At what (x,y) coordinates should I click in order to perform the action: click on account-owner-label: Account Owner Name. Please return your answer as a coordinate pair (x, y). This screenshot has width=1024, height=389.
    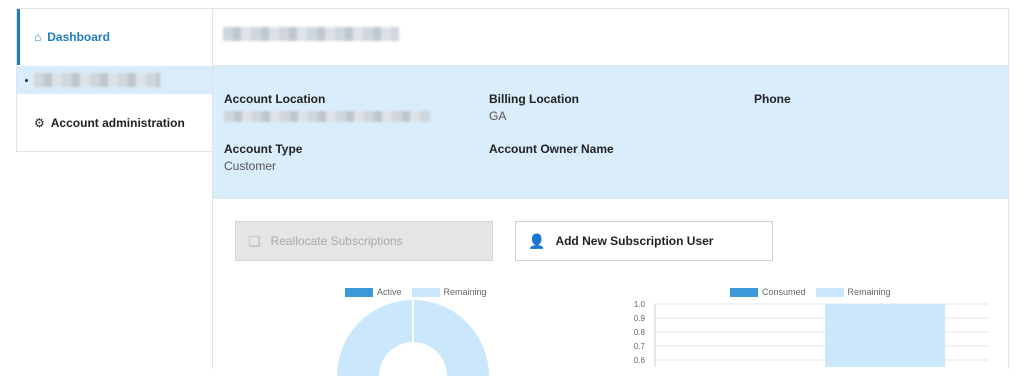
    Looking at the image, I should click on (551, 149).